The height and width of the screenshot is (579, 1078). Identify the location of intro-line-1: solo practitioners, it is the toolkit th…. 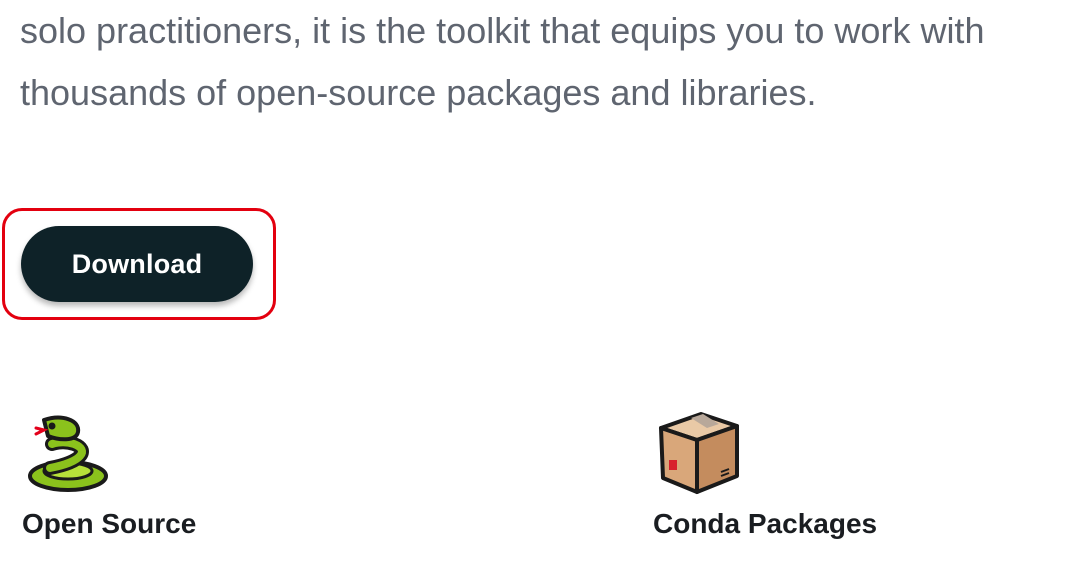
(502, 30).